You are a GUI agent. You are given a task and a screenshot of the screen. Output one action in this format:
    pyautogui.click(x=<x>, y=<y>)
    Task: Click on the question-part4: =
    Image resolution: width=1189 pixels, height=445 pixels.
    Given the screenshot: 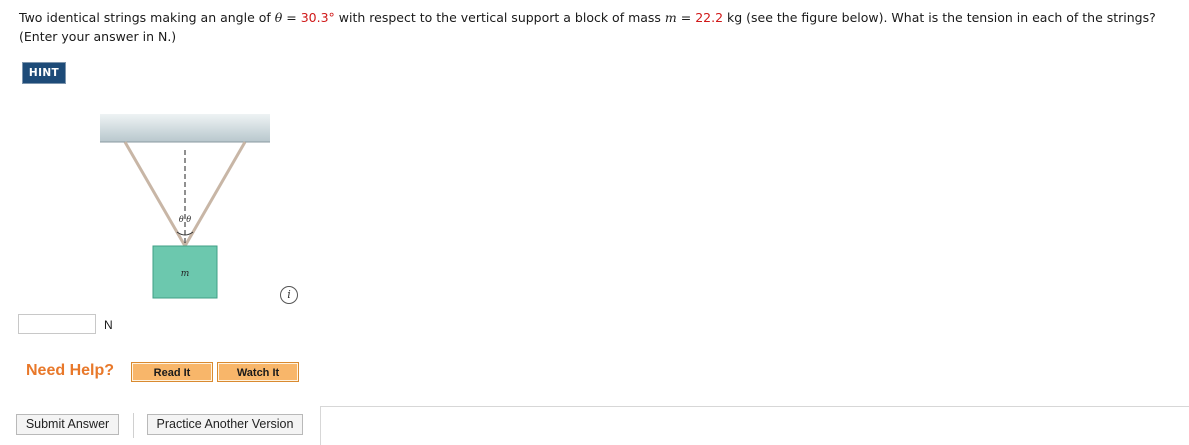 What is the action you would take?
    pyautogui.click(x=686, y=17)
    